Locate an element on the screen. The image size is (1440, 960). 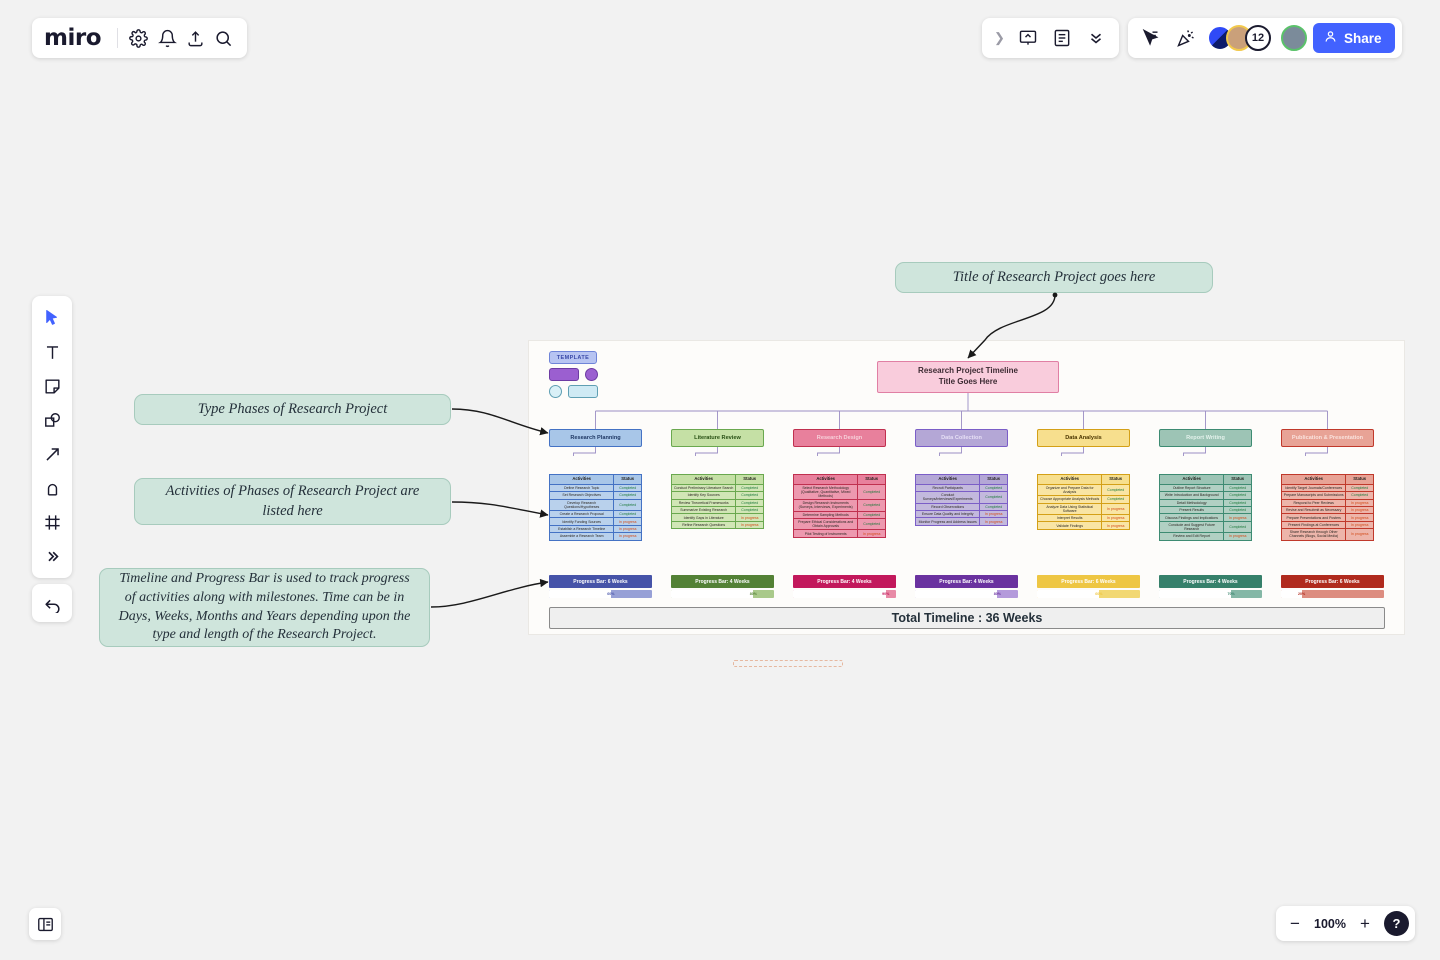
sticky-note-tool is located at coordinates (52, 386).